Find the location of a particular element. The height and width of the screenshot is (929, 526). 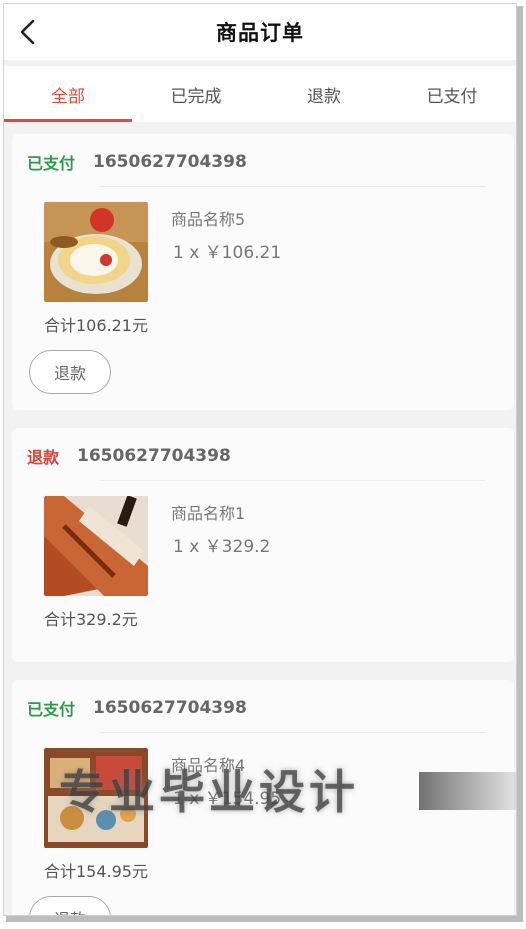

order-total: 合计329.2元 is located at coordinates (91, 619).